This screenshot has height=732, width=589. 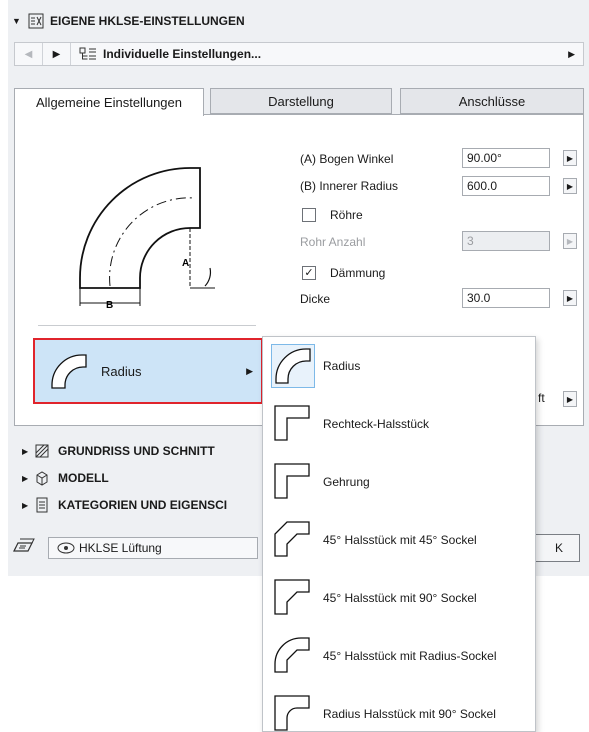 What do you see at coordinates (346, 482) in the screenshot?
I see `menu-item-label: Gehrung` at bounding box center [346, 482].